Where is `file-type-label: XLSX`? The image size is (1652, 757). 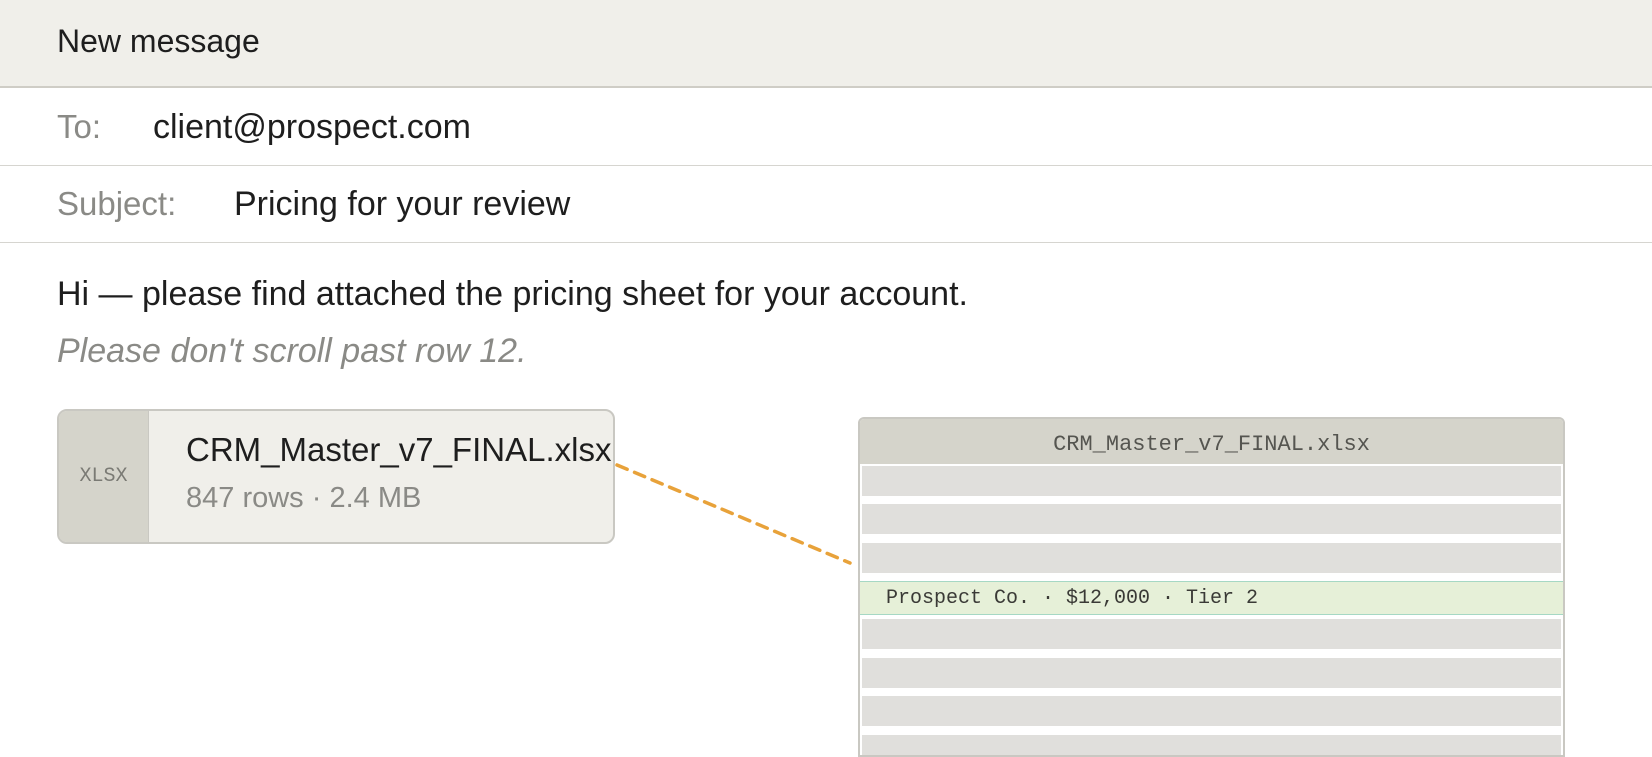
file-type-label: XLSX is located at coordinates (103, 476).